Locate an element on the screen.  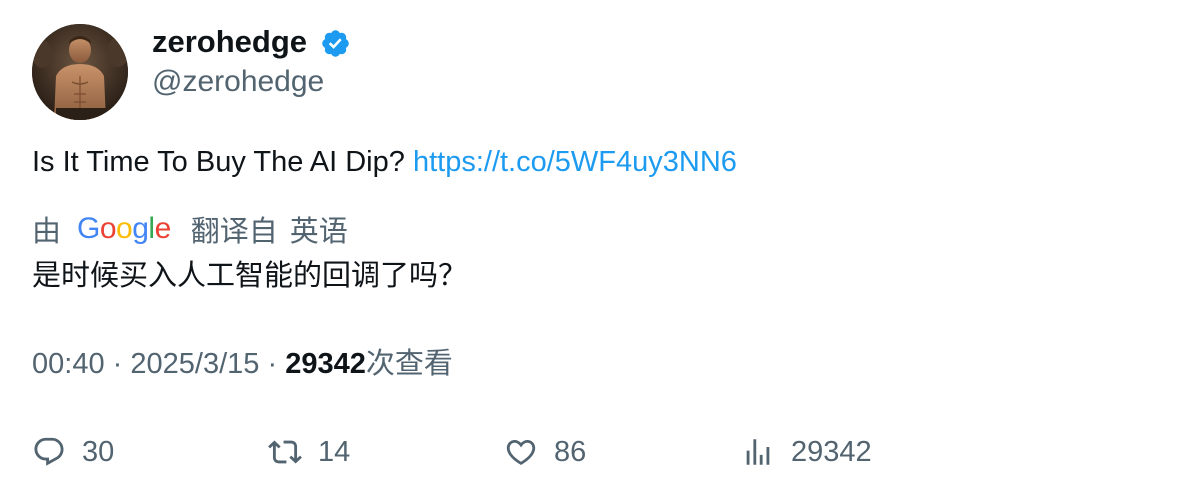
avatar-image is located at coordinates (80, 72).